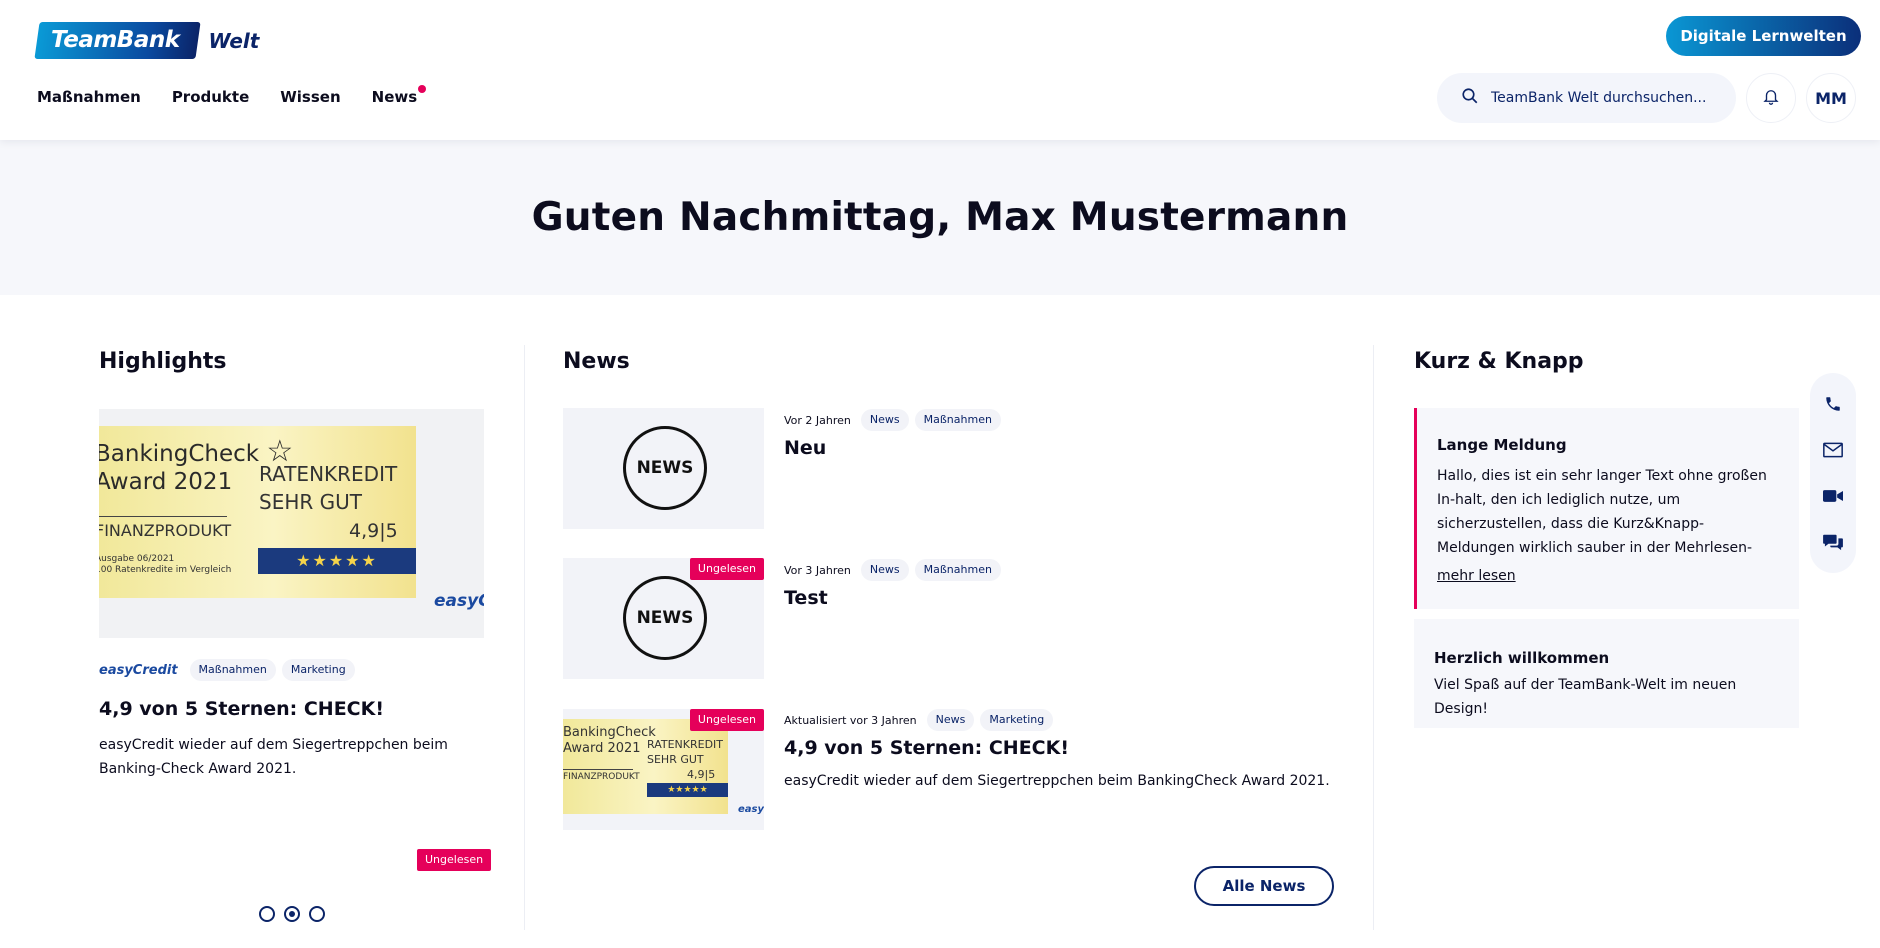 This screenshot has width=1880, height=948. I want to click on news-thumbnail: NEWS, so click(663, 468).